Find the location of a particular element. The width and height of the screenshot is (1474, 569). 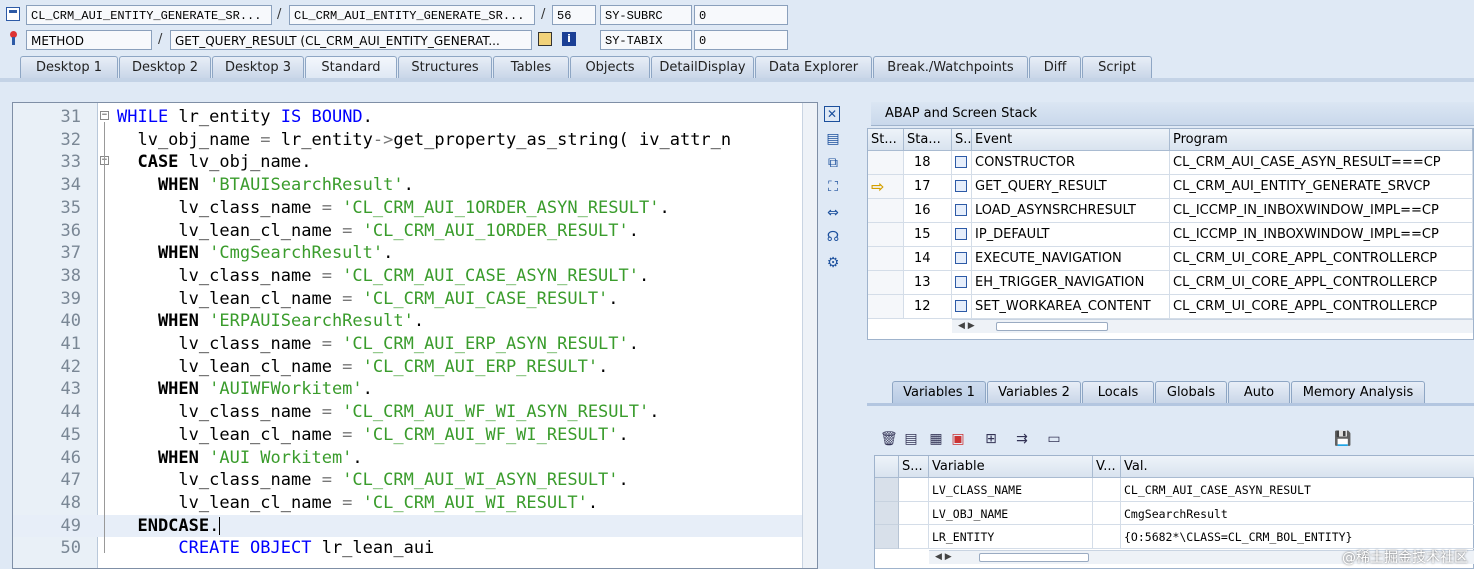

stack-event: LOAD_ASYNSRCHRESULT is located at coordinates (1071, 211).